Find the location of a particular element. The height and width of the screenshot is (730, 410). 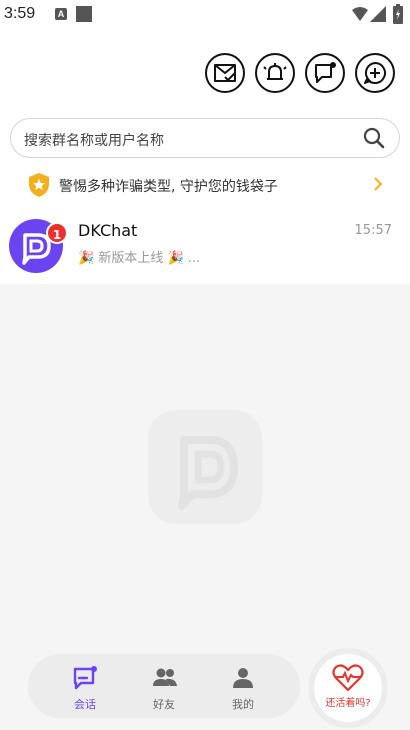

shield-star-icon is located at coordinates (39, 185).